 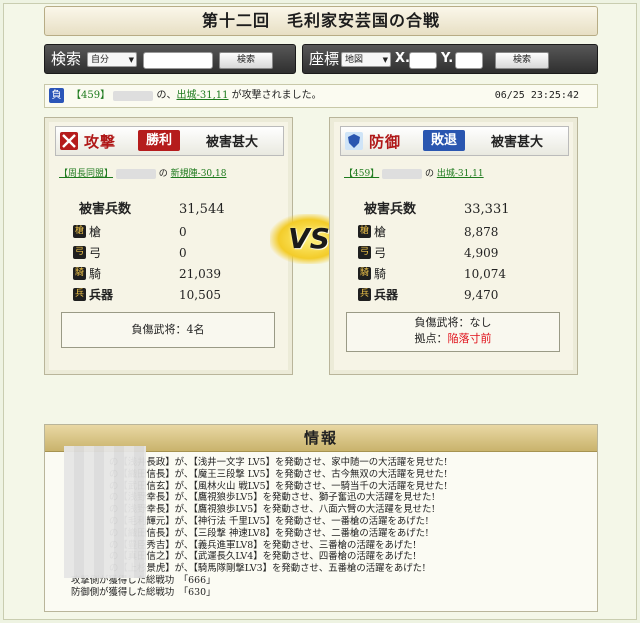 What do you see at coordinates (481, 253) in the screenshot?
I see `defense-row-value: 4,909` at bounding box center [481, 253].